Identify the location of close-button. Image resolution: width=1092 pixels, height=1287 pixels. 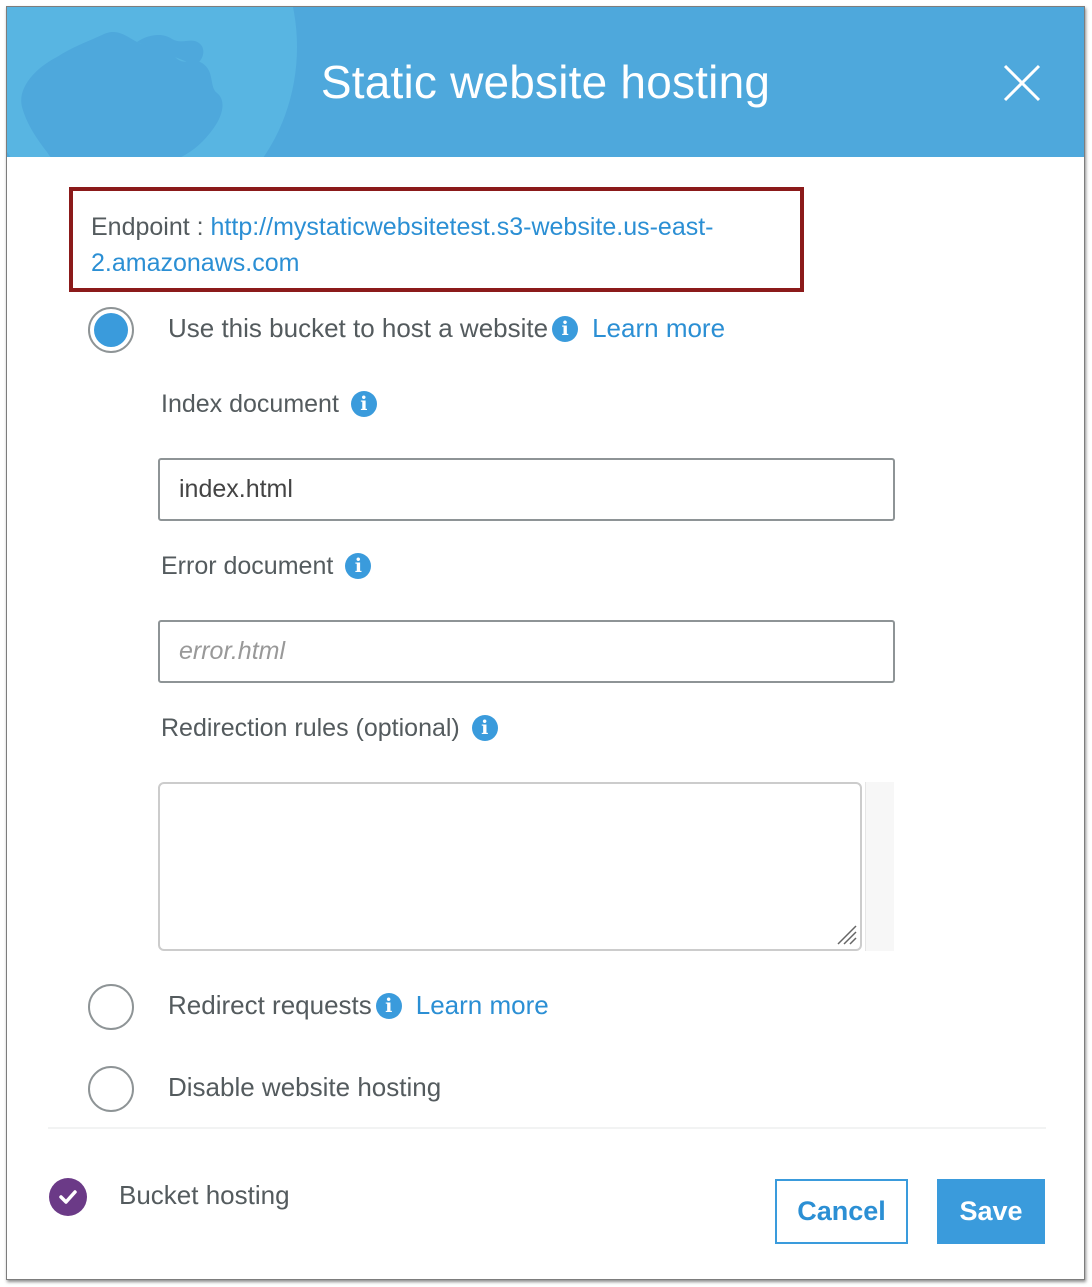
(1022, 83).